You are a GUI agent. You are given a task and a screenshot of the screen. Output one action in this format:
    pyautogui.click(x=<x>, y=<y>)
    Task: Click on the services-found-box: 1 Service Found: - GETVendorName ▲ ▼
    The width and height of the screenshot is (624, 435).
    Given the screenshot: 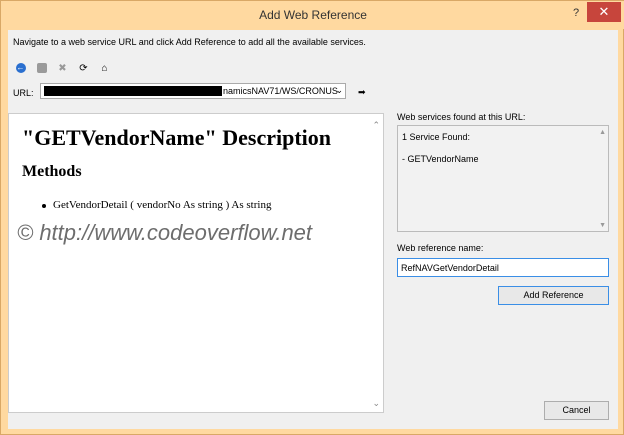 What is the action you would take?
    pyautogui.click(x=503, y=178)
    